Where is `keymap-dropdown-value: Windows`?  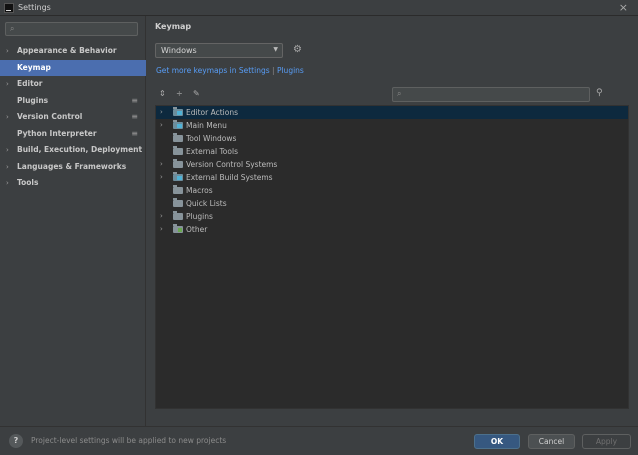 keymap-dropdown-value: Windows is located at coordinates (179, 50).